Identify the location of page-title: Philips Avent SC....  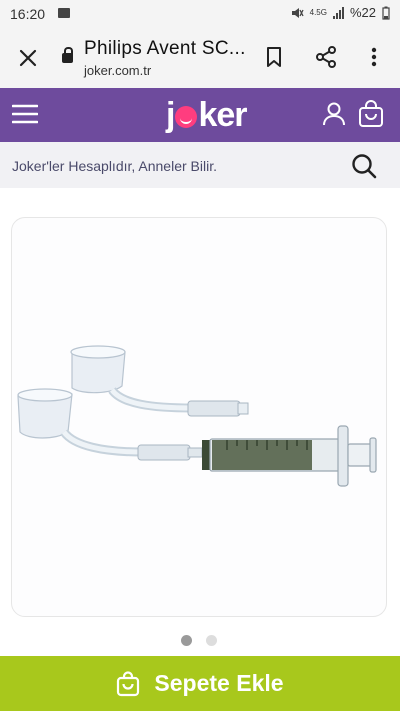
(165, 48).